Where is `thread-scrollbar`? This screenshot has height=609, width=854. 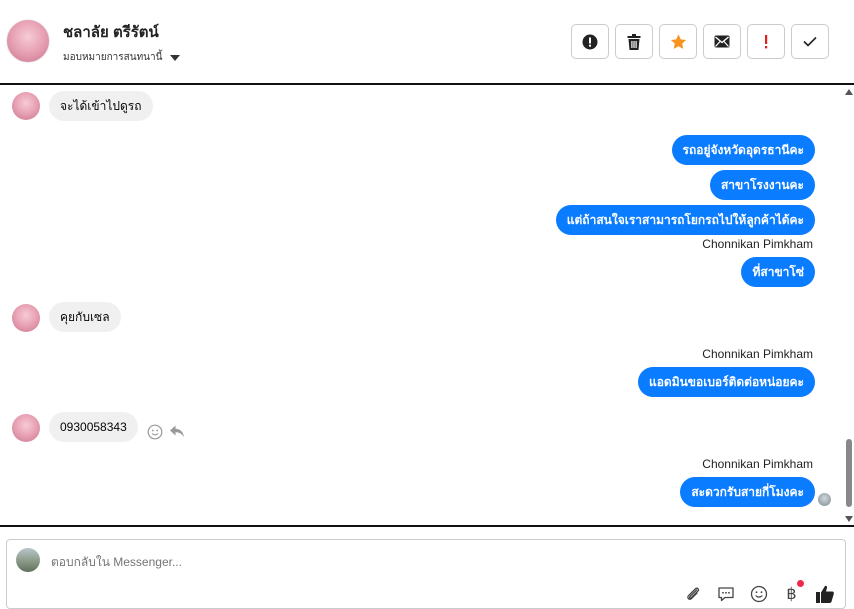 thread-scrollbar is located at coordinates (849, 305).